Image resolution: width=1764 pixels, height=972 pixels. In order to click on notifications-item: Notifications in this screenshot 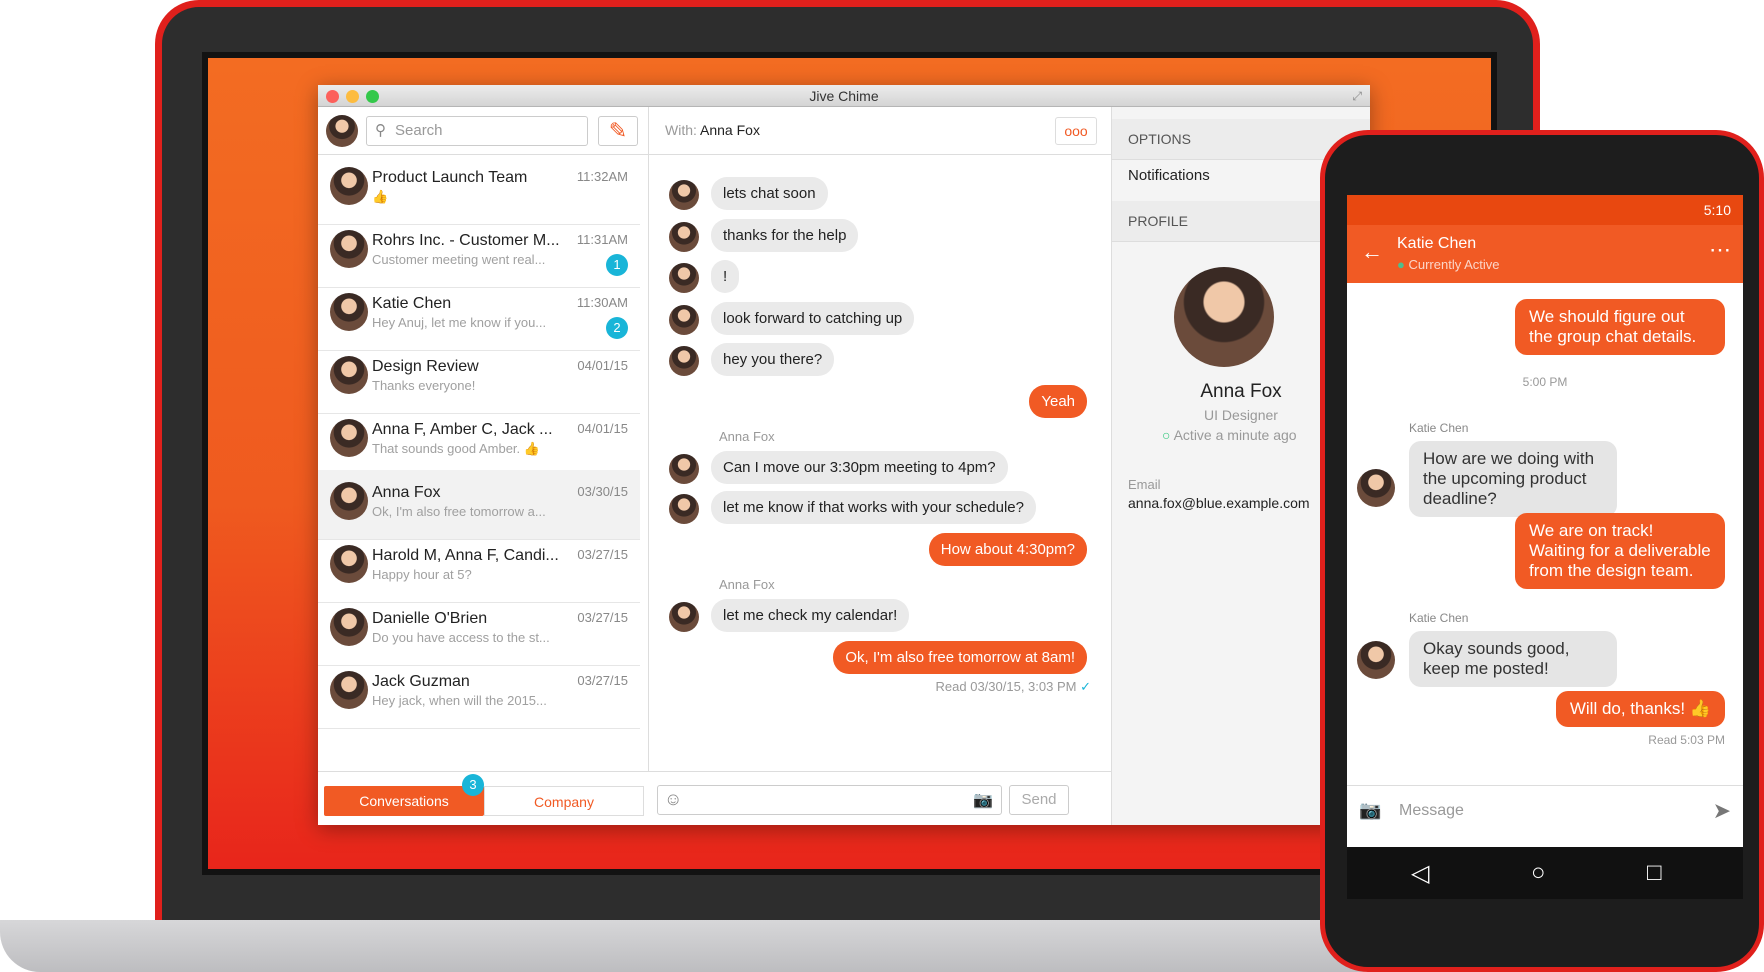, I will do `click(1169, 175)`.